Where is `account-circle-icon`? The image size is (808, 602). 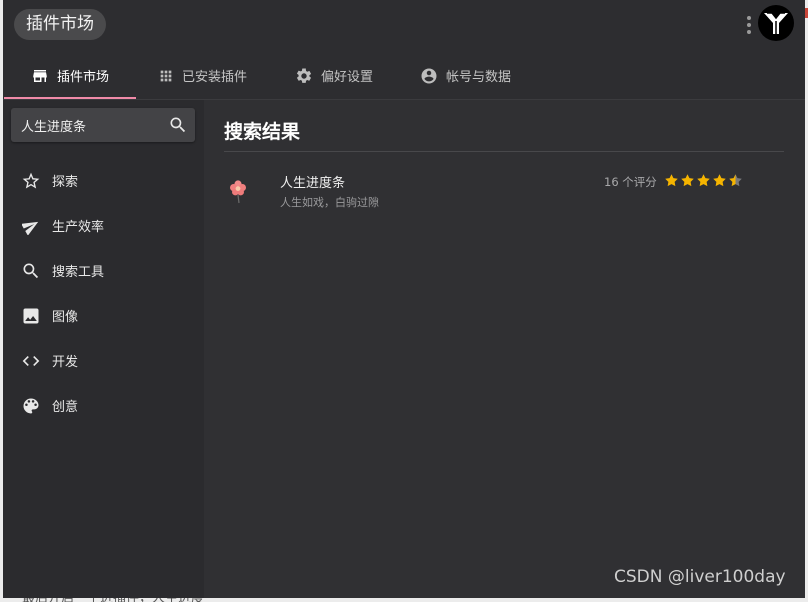
account-circle-icon is located at coordinates (429, 75).